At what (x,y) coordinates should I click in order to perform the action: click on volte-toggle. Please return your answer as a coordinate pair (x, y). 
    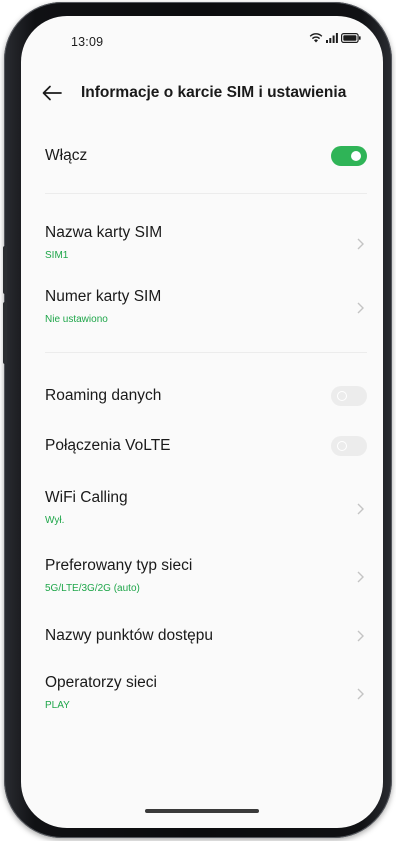
    Looking at the image, I should click on (349, 446).